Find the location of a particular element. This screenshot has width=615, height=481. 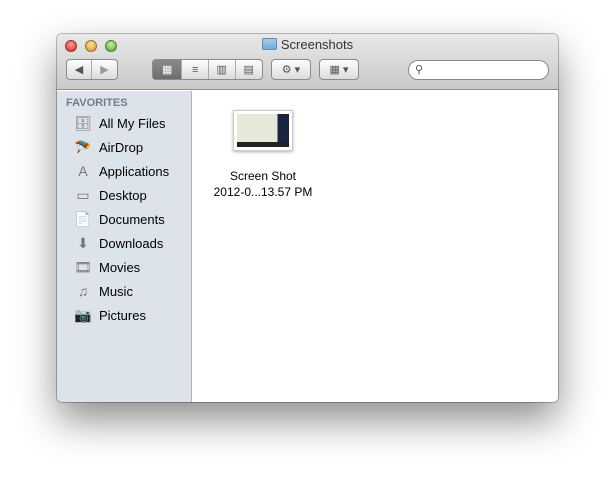

sidebar-item-airdrop: 🪂 AirDrop is located at coordinates (108, 147).